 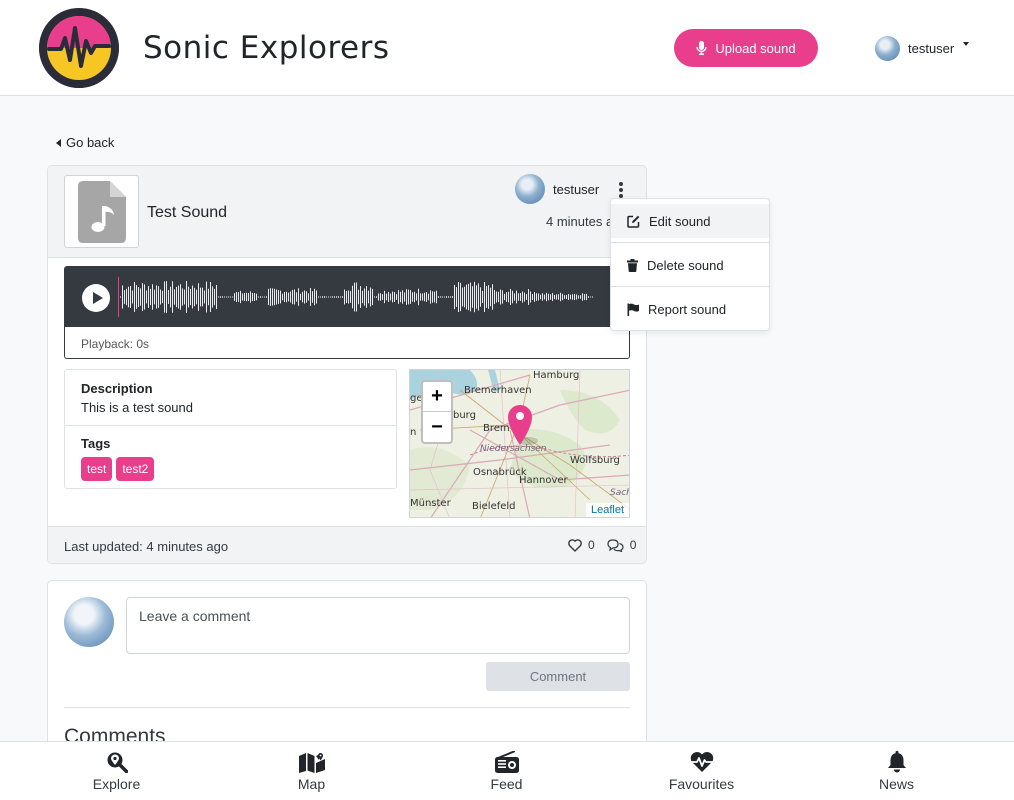 I want to click on edit-sound-menu-item: Edit sound, so click(x=690, y=221).